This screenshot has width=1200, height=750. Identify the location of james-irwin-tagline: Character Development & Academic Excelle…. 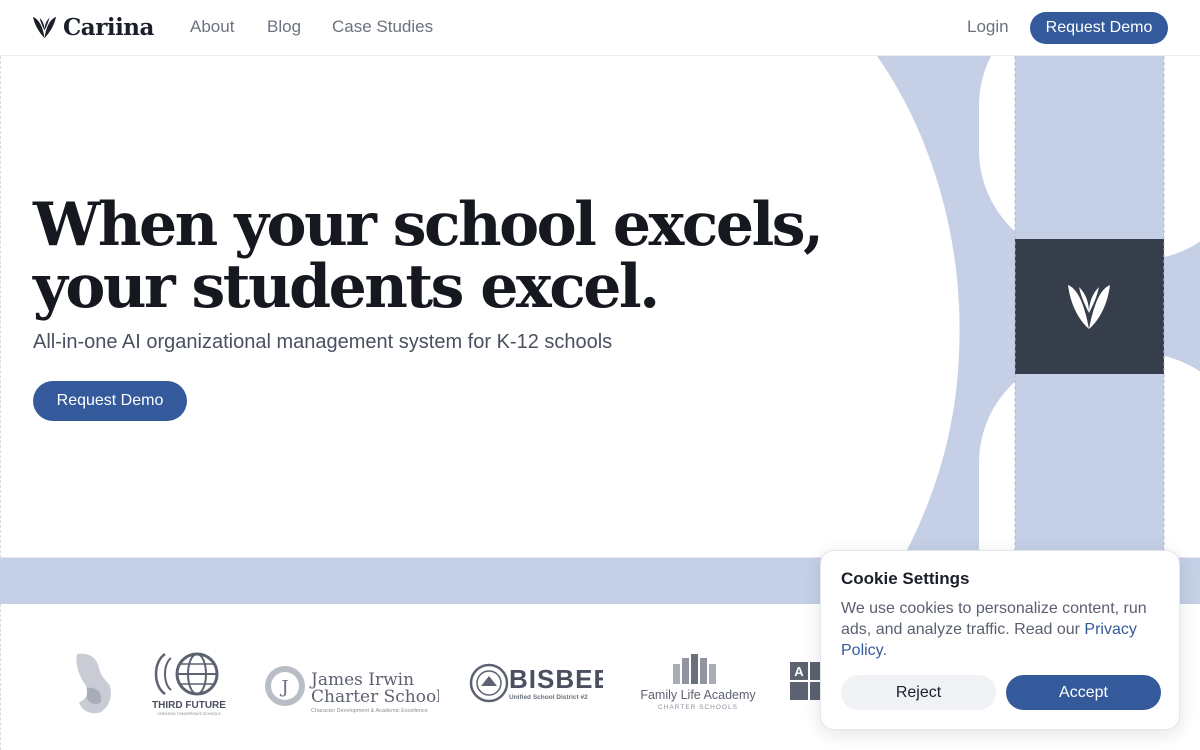
(369, 711).